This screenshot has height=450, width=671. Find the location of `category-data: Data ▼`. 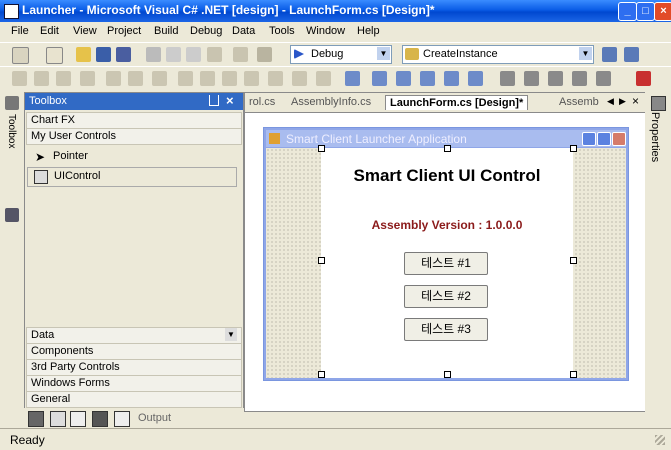

category-data: Data ▼ is located at coordinates (134, 335).